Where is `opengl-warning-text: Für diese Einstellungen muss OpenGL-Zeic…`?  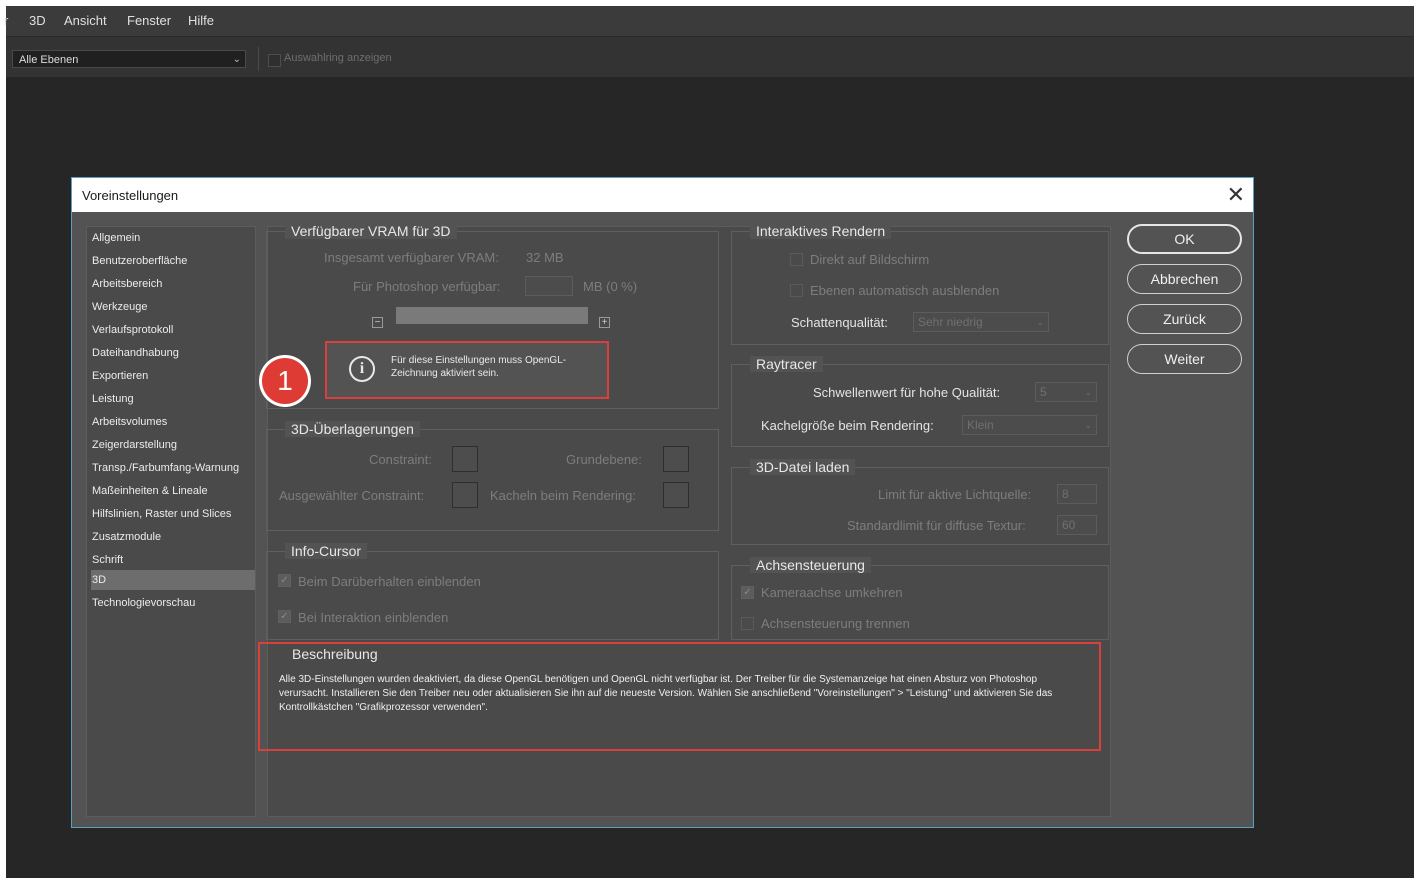 opengl-warning-text: Für diese Einstellungen muss OpenGL-Zeic… is located at coordinates (479, 367).